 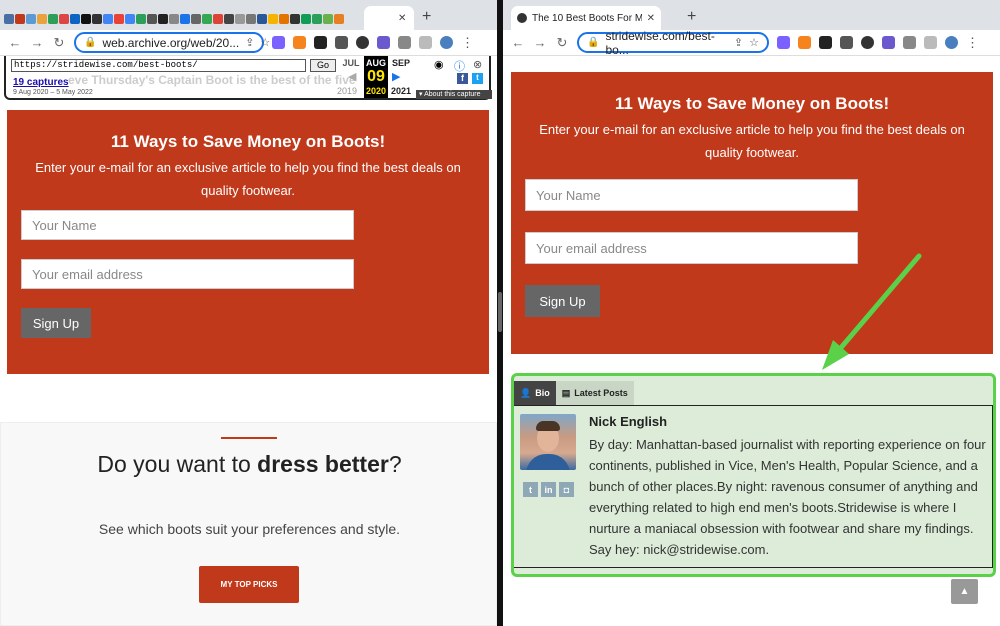 I want to click on next-month: SEP, so click(x=401, y=63).